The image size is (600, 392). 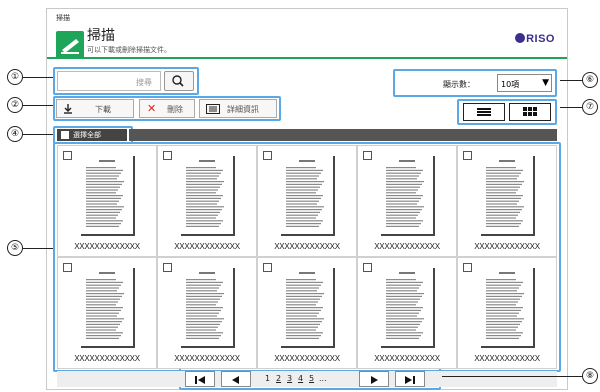 I want to click on last-page-button, so click(x=410, y=379).